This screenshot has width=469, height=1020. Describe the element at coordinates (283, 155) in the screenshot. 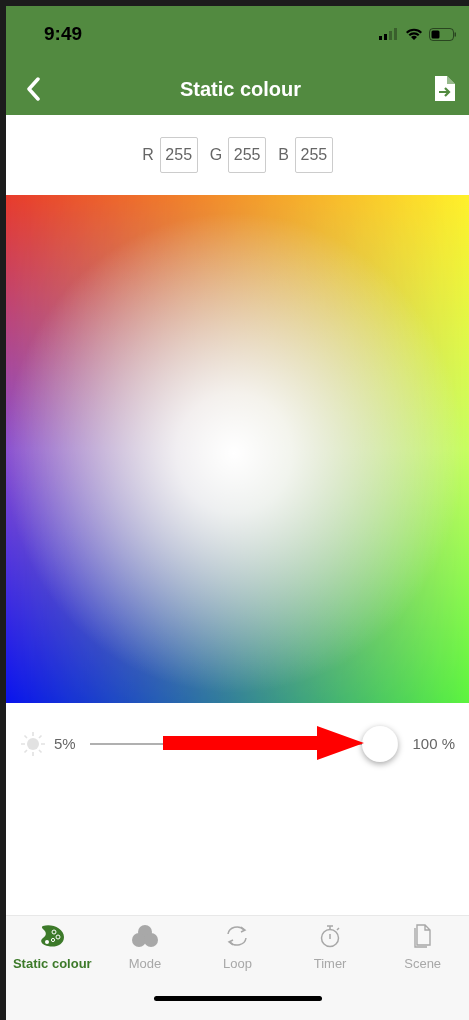

I see `channel-label: B` at that location.